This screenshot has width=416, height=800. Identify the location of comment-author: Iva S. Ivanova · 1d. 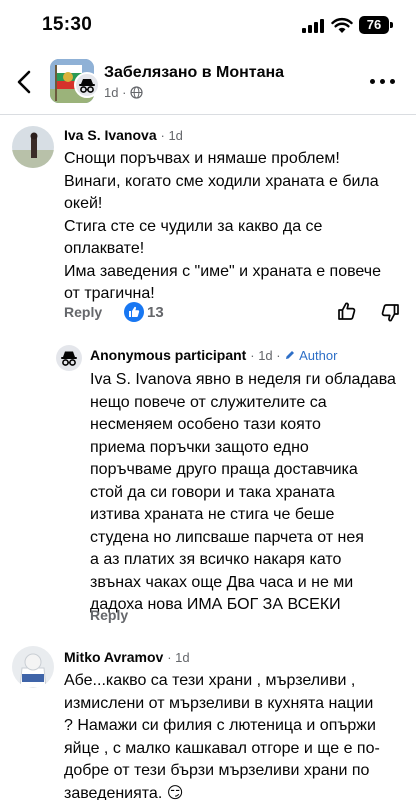
(123, 135).